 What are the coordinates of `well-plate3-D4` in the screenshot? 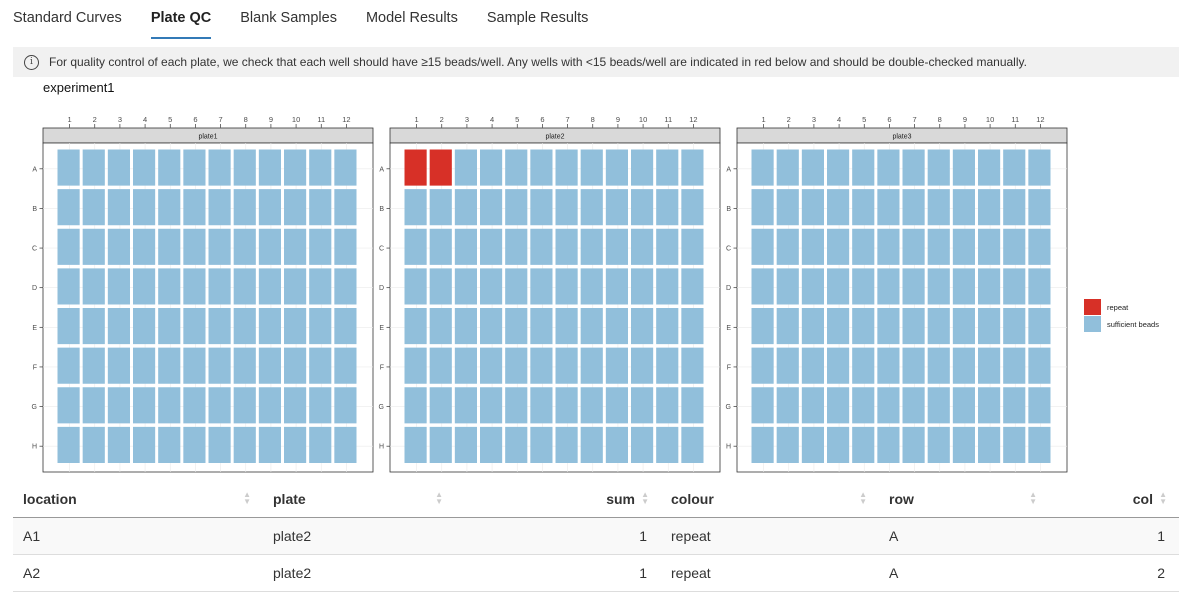 It's located at (838, 286).